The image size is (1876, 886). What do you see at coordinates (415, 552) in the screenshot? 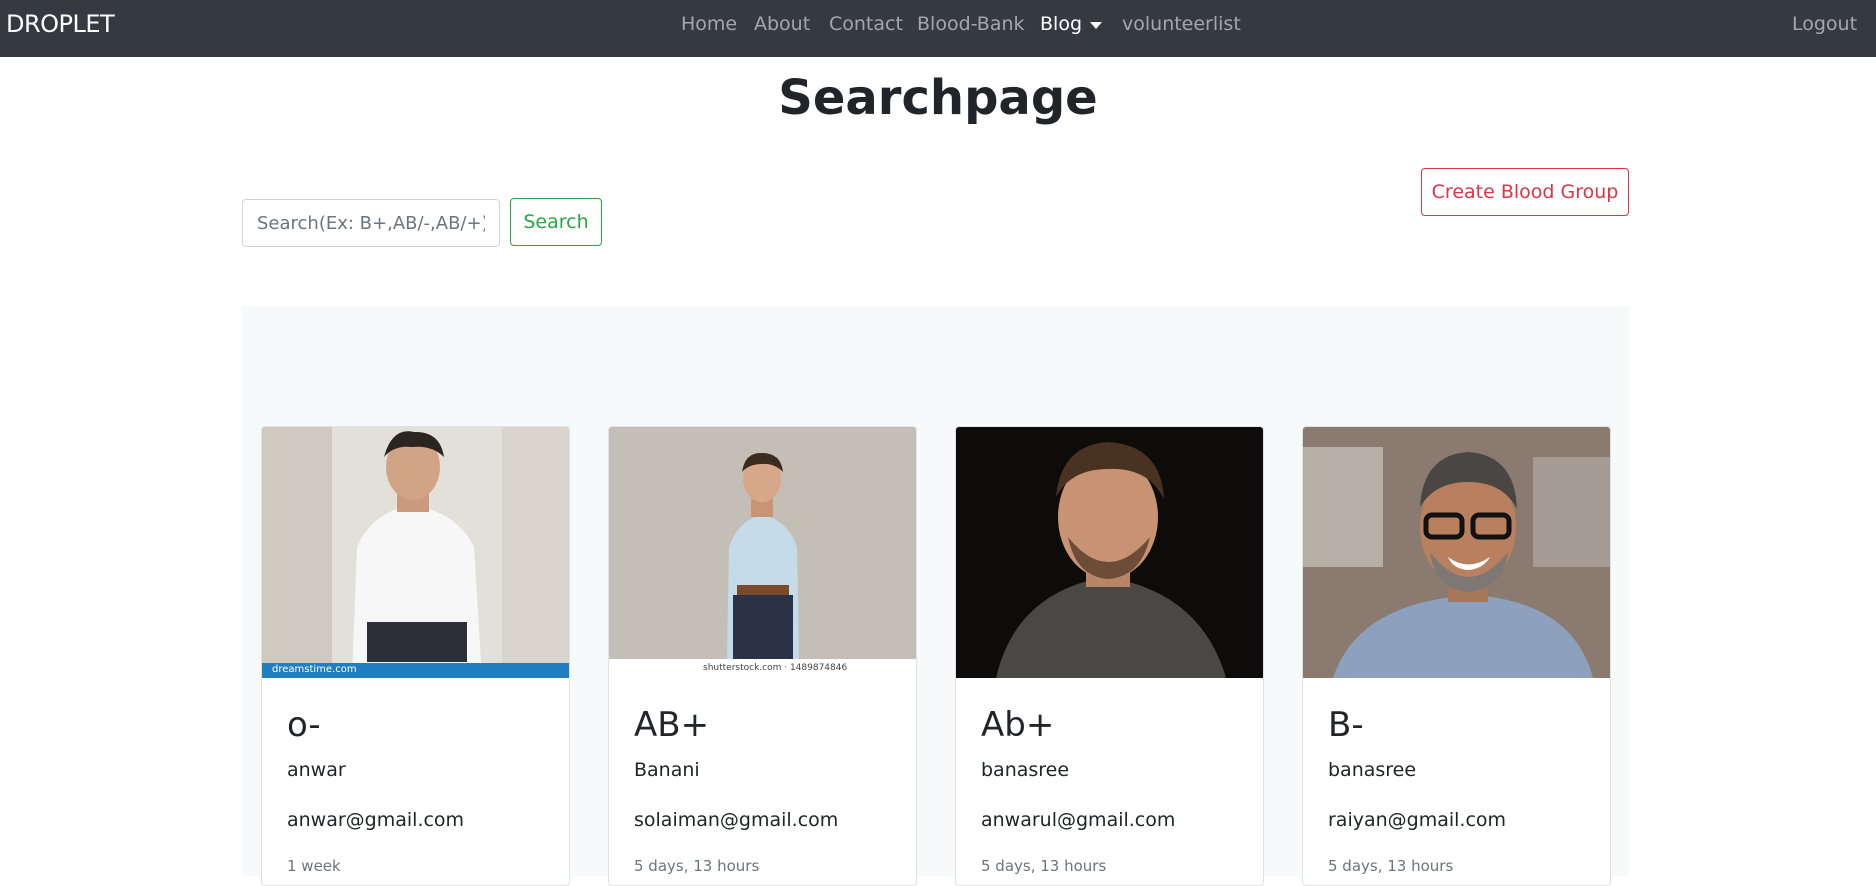
I see `donor-photo: dreamstime.com` at bounding box center [415, 552].